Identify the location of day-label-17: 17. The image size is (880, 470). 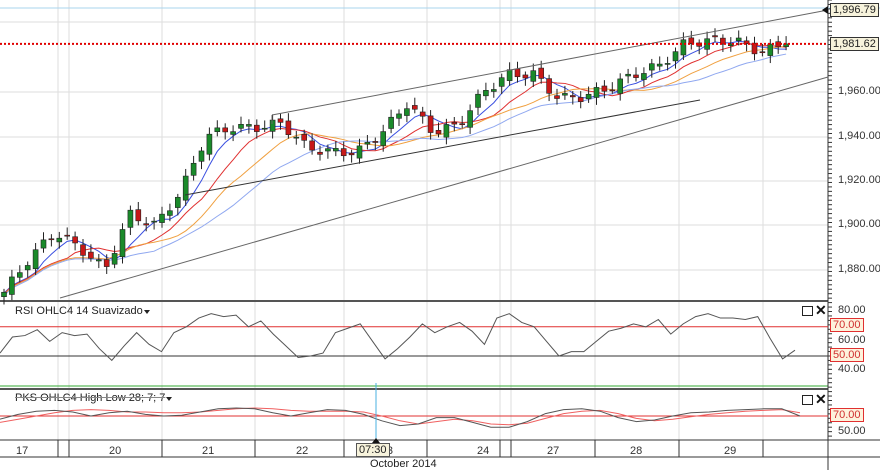
(22, 451).